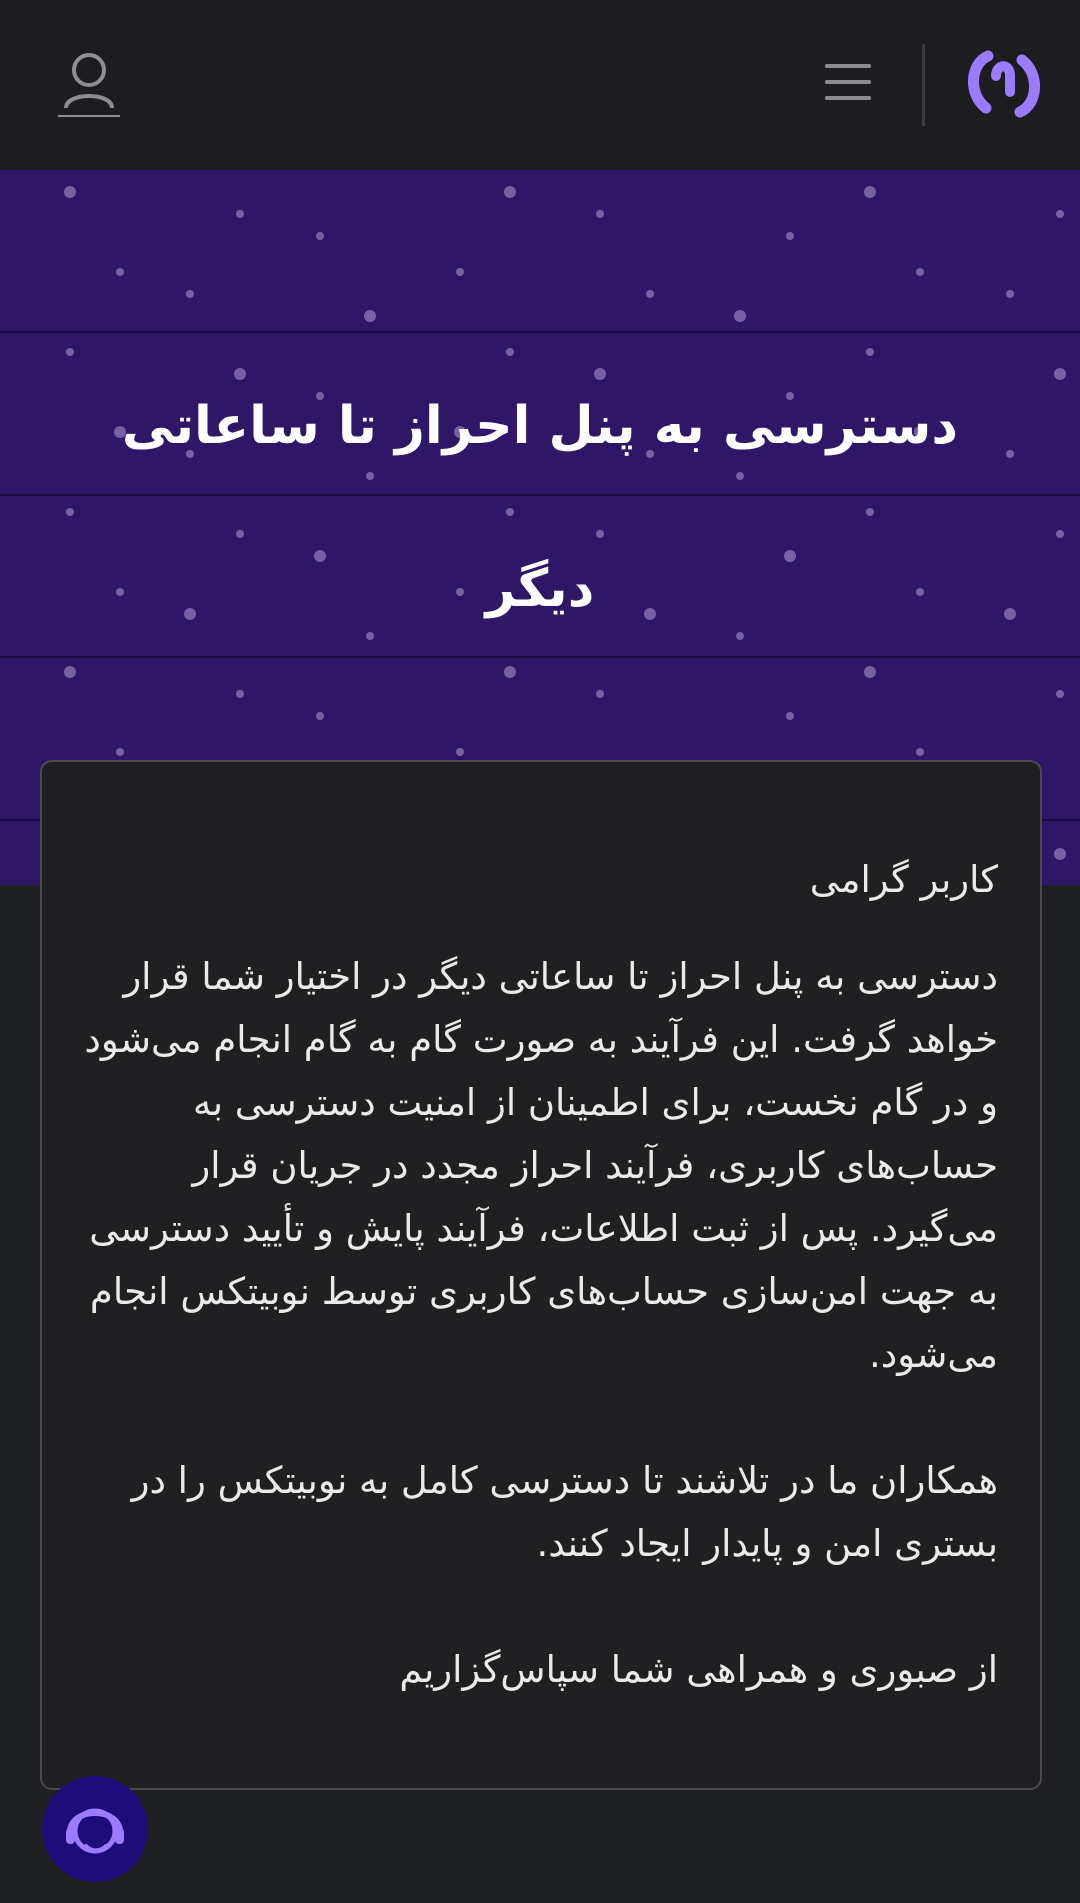  What do you see at coordinates (89, 84) in the screenshot?
I see `user-account-icon` at bounding box center [89, 84].